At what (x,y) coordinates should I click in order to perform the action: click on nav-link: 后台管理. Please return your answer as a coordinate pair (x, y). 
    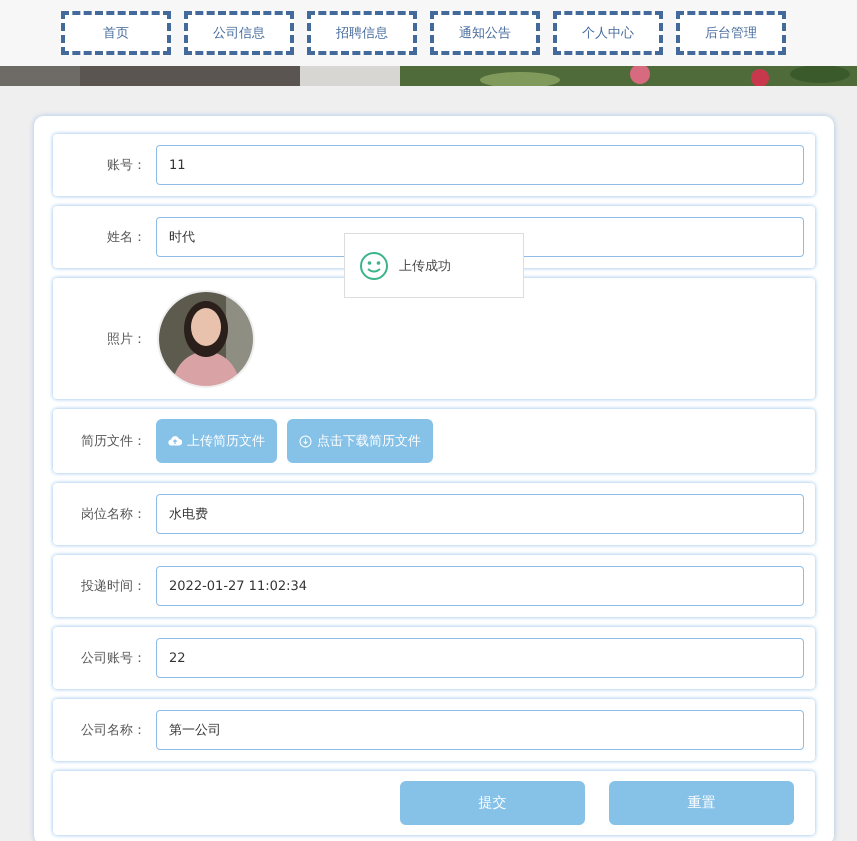
    Looking at the image, I should click on (731, 33).